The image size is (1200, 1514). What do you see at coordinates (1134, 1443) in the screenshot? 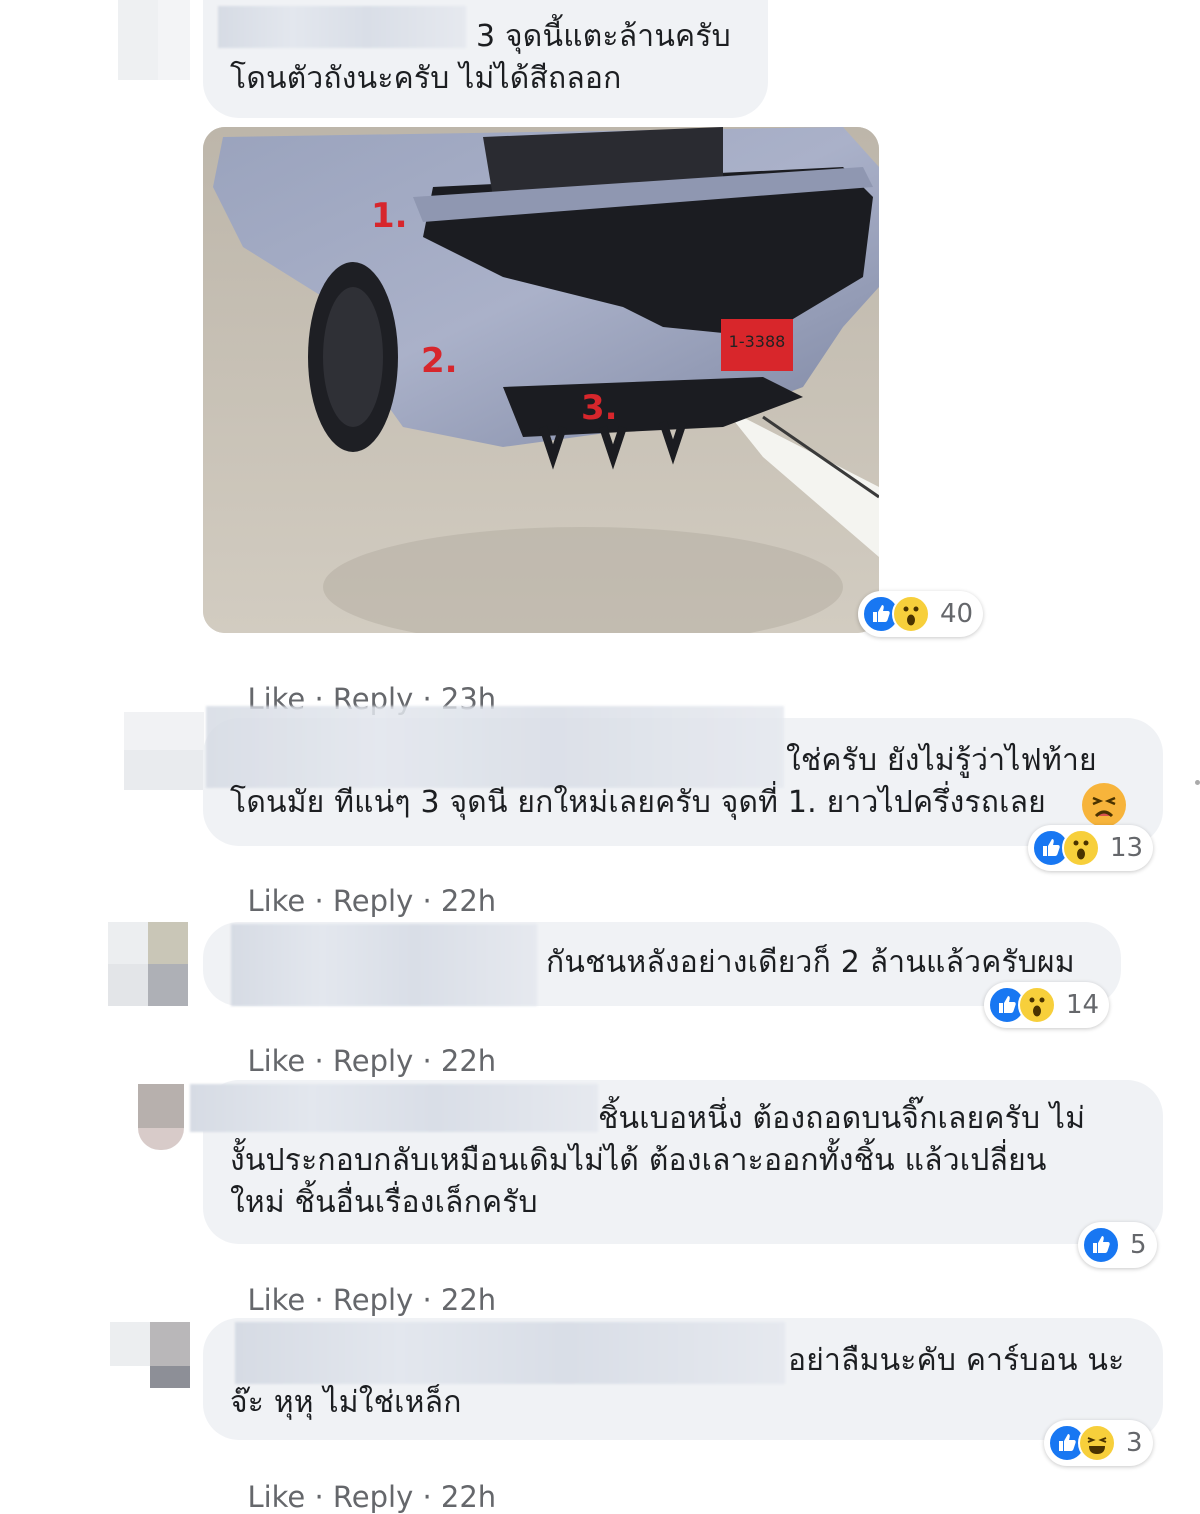
I see `reaction-count: 3` at bounding box center [1134, 1443].